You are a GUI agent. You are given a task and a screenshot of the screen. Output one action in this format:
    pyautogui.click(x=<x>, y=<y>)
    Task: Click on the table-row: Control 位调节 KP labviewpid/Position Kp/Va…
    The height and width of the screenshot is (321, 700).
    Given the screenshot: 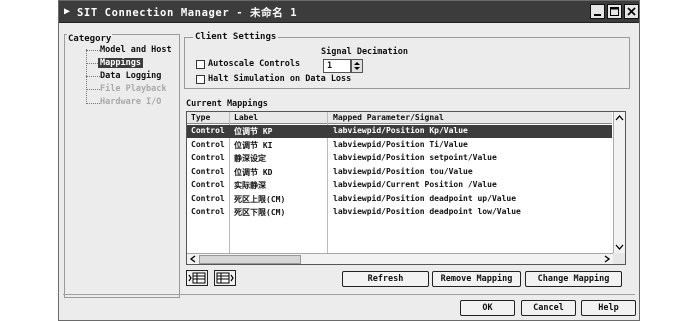 What is the action you would take?
    pyautogui.click(x=399, y=131)
    